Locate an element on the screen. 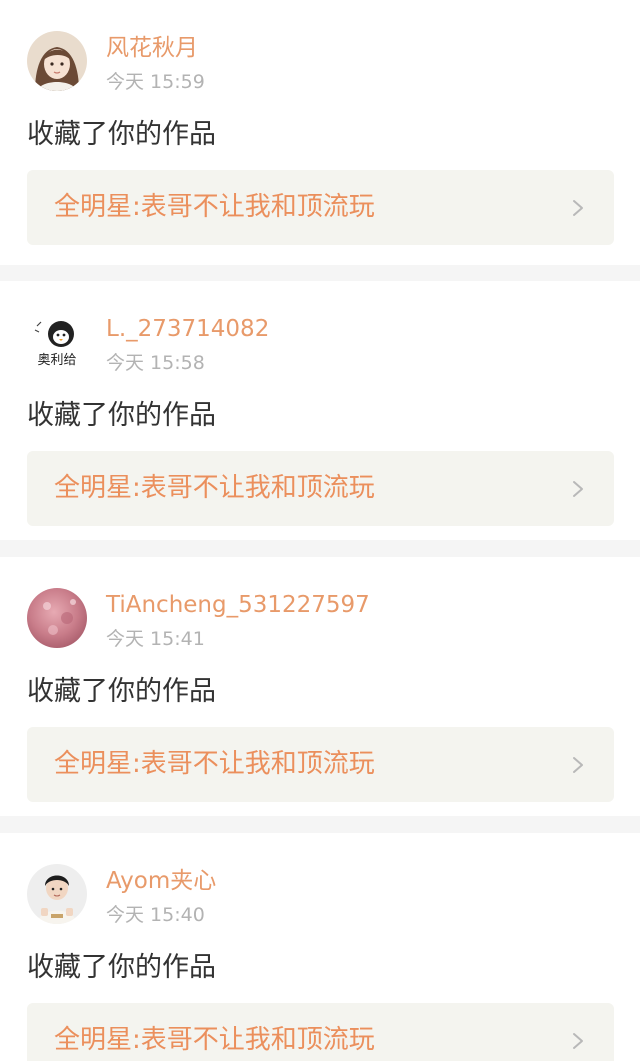 This screenshot has height=1061, width=640. girl-portrait-icon is located at coordinates (57, 61).